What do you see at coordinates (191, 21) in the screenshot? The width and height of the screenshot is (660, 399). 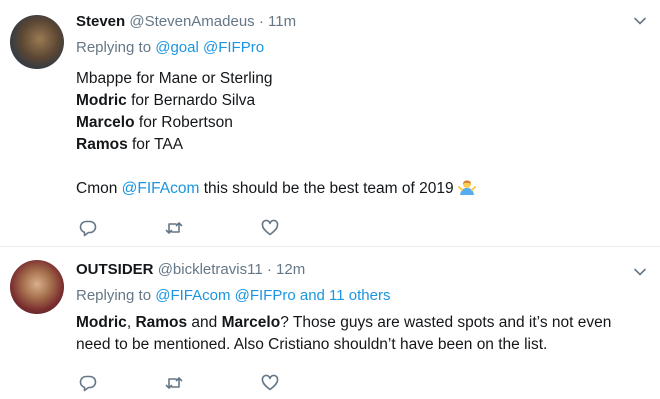 I see `user-handle: @StevenAmadeus` at bounding box center [191, 21].